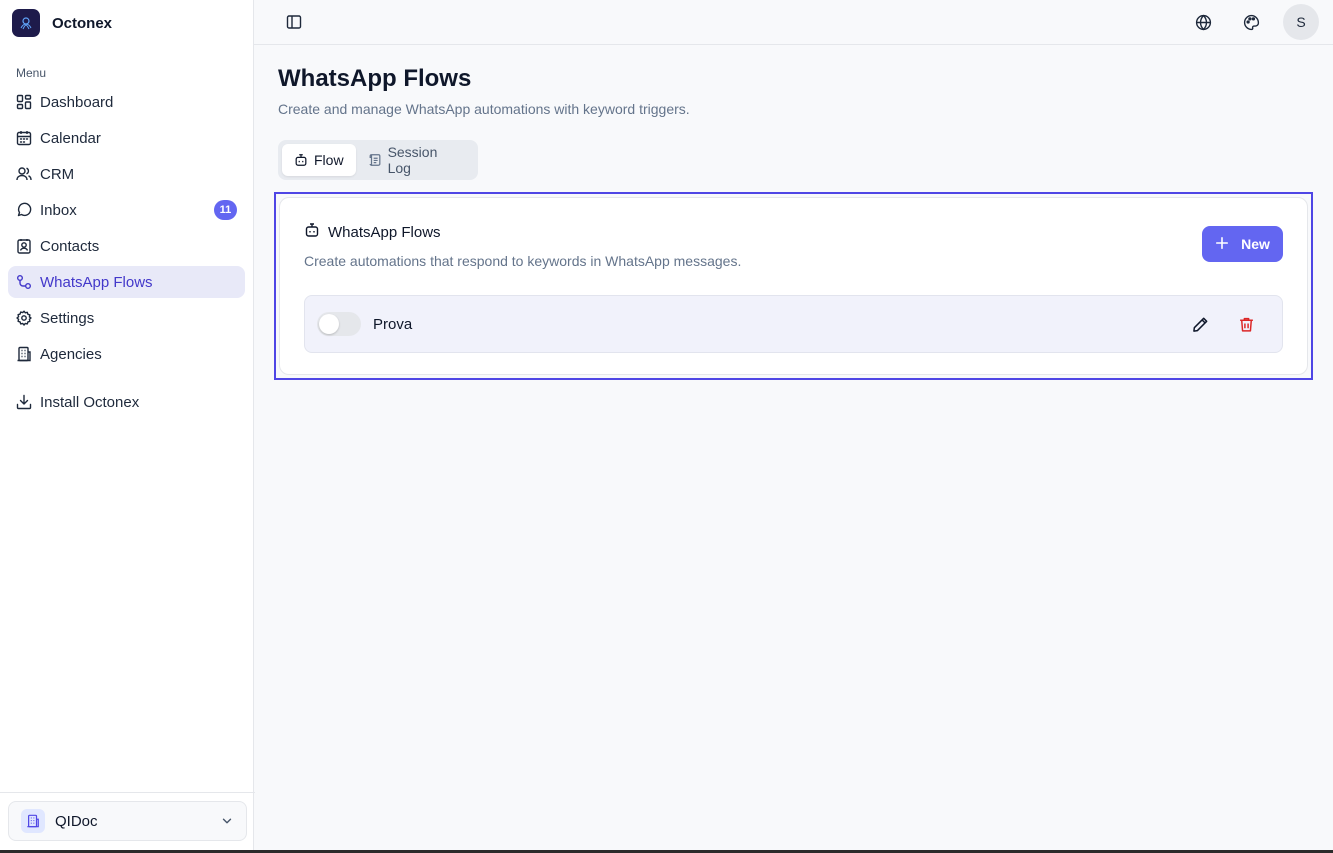 The height and width of the screenshot is (853, 1333). What do you see at coordinates (24, 402) in the screenshot?
I see `download-icon` at bounding box center [24, 402].